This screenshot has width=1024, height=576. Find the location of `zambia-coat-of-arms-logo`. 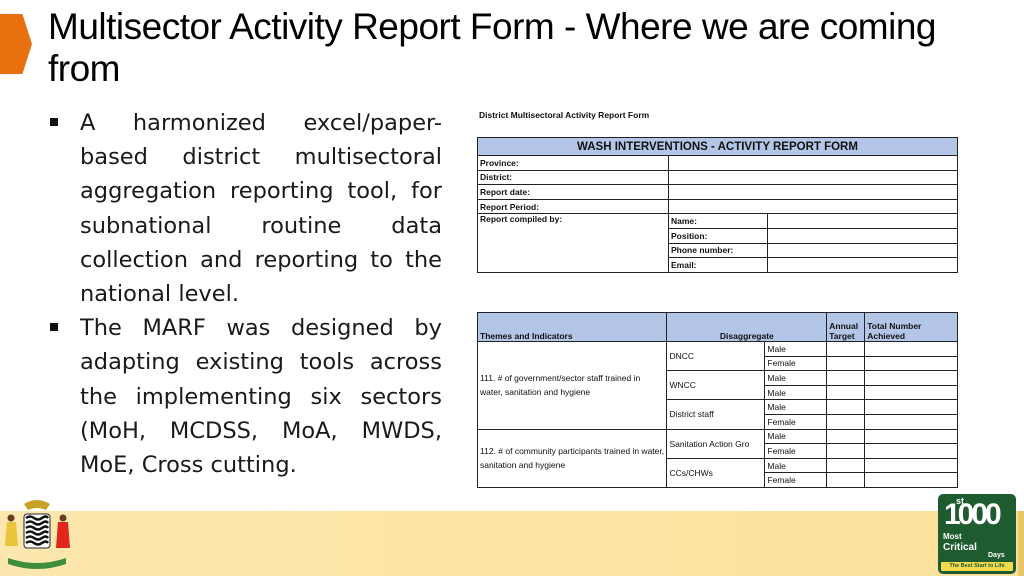

zambia-coat-of-arms-logo is located at coordinates (37, 534).